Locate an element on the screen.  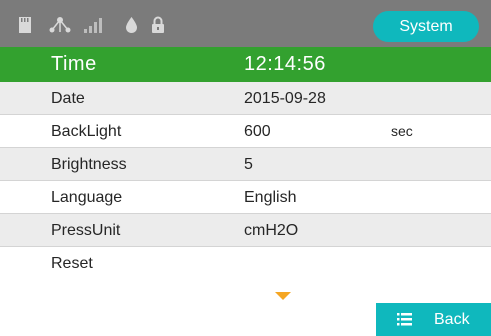
setting-value: 5 is located at coordinates (248, 164).